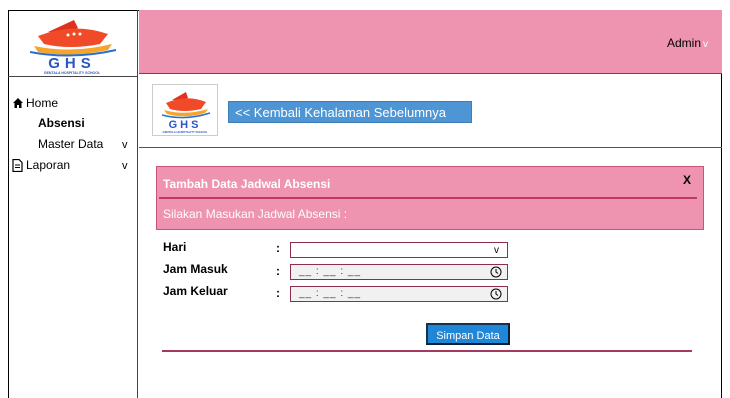  I want to click on top-header: Admin v, so click(430, 42).